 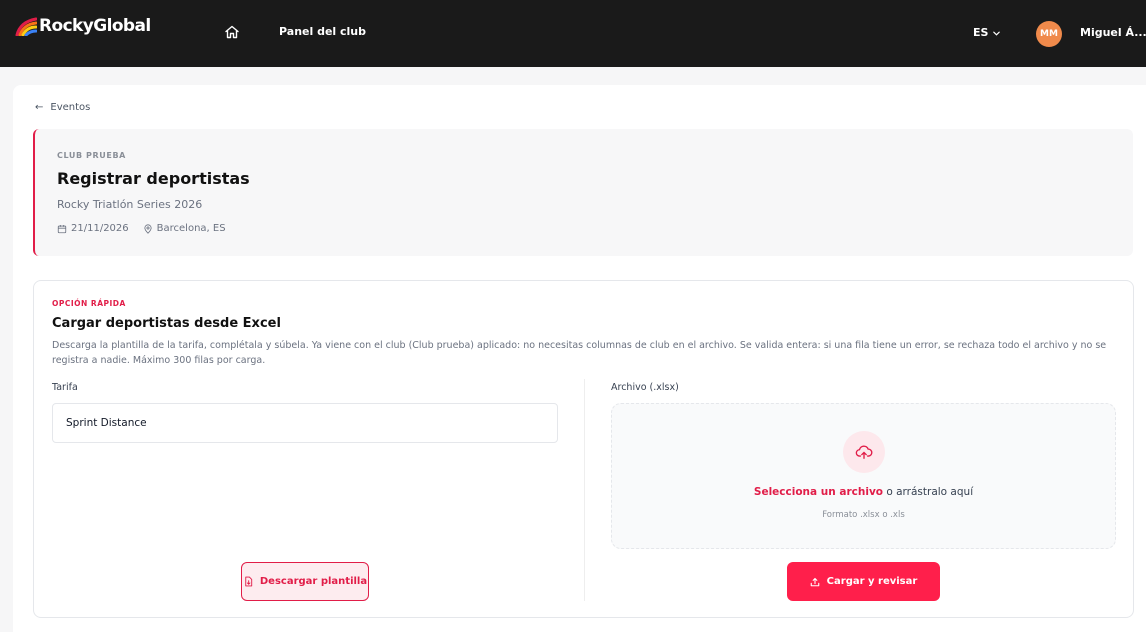 I want to click on download-template-label: Descargar plantilla, so click(x=313, y=581).